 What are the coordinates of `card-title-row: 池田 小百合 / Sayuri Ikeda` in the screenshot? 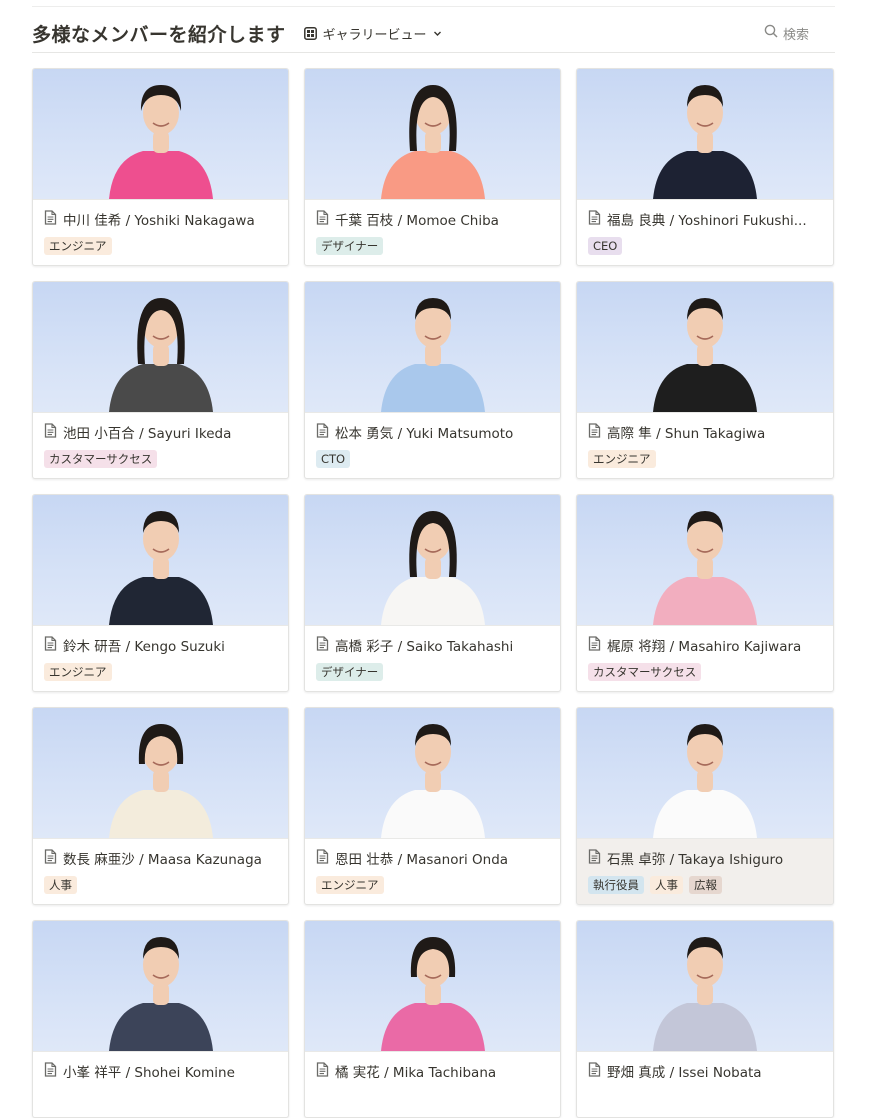 It's located at (160, 427).